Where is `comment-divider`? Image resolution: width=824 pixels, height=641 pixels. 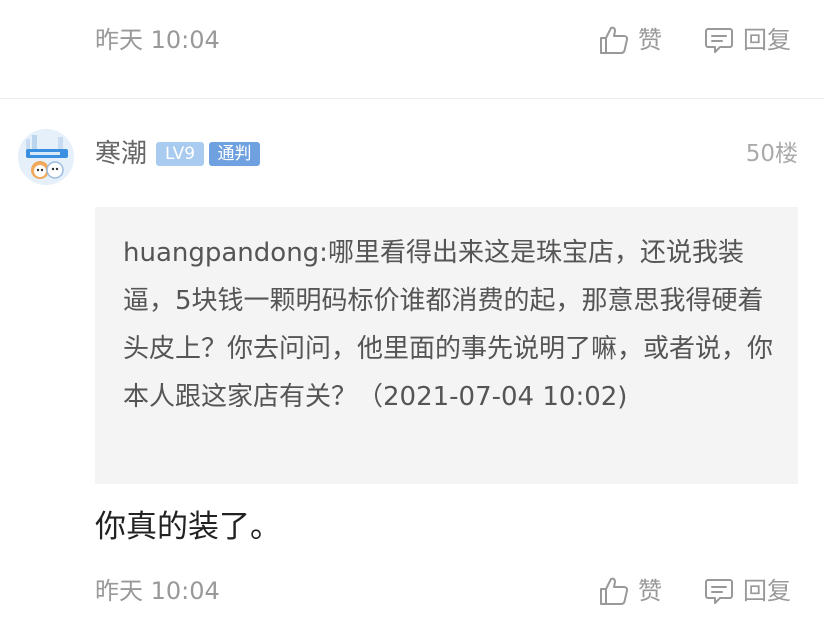
comment-divider is located at coordinates (412, 98).